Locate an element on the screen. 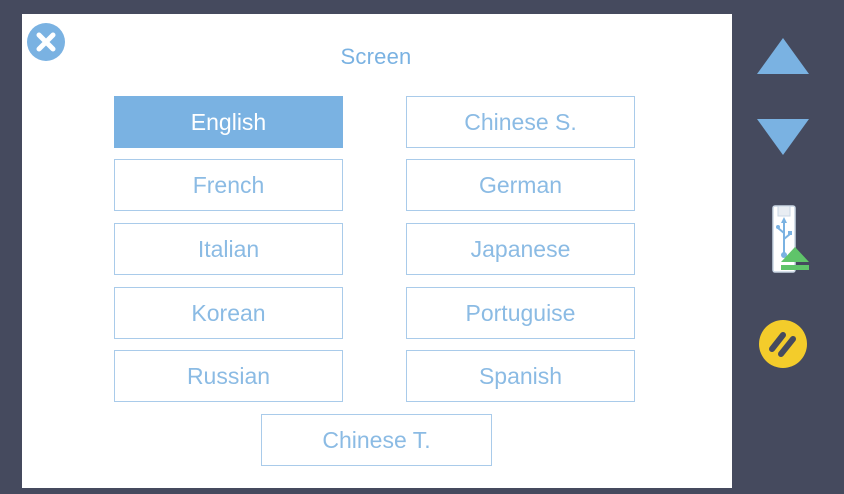 Image resolution: width=844 pixels, height=494 pixels. language-option-spanish: Spanish is located at coordinates (520, 376).